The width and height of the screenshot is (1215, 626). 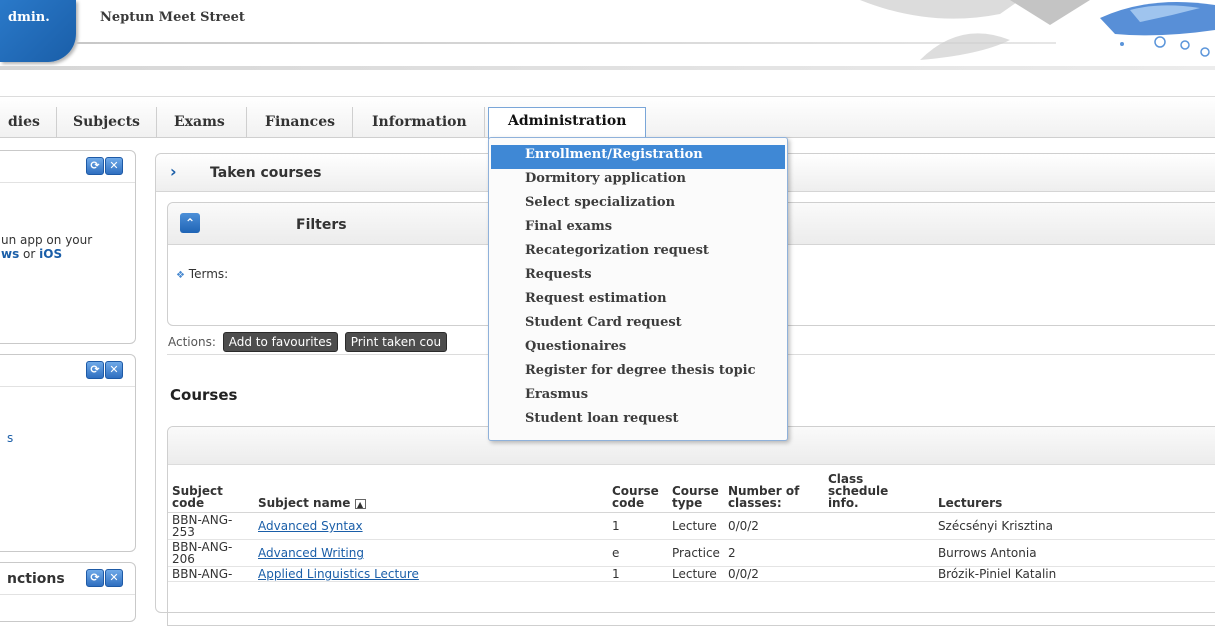 What do you see at coordinates (638, 349) in the screenshot?
I see `menu-item-questionaires: Questionaires` at bounding box center [638, 349].